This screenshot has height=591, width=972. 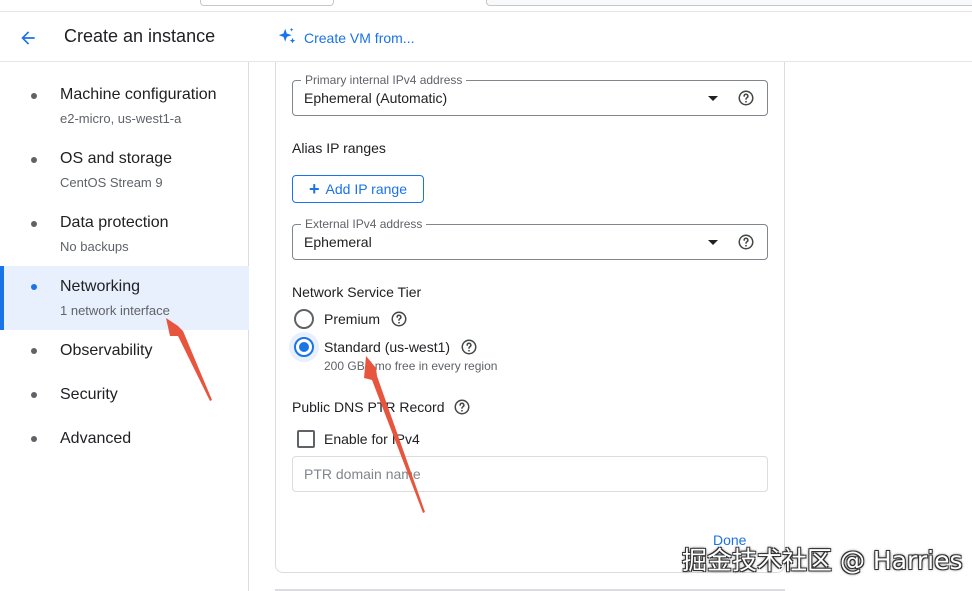 I want to click on sidebar-item-label: Observability, so click(x=106, y=350).